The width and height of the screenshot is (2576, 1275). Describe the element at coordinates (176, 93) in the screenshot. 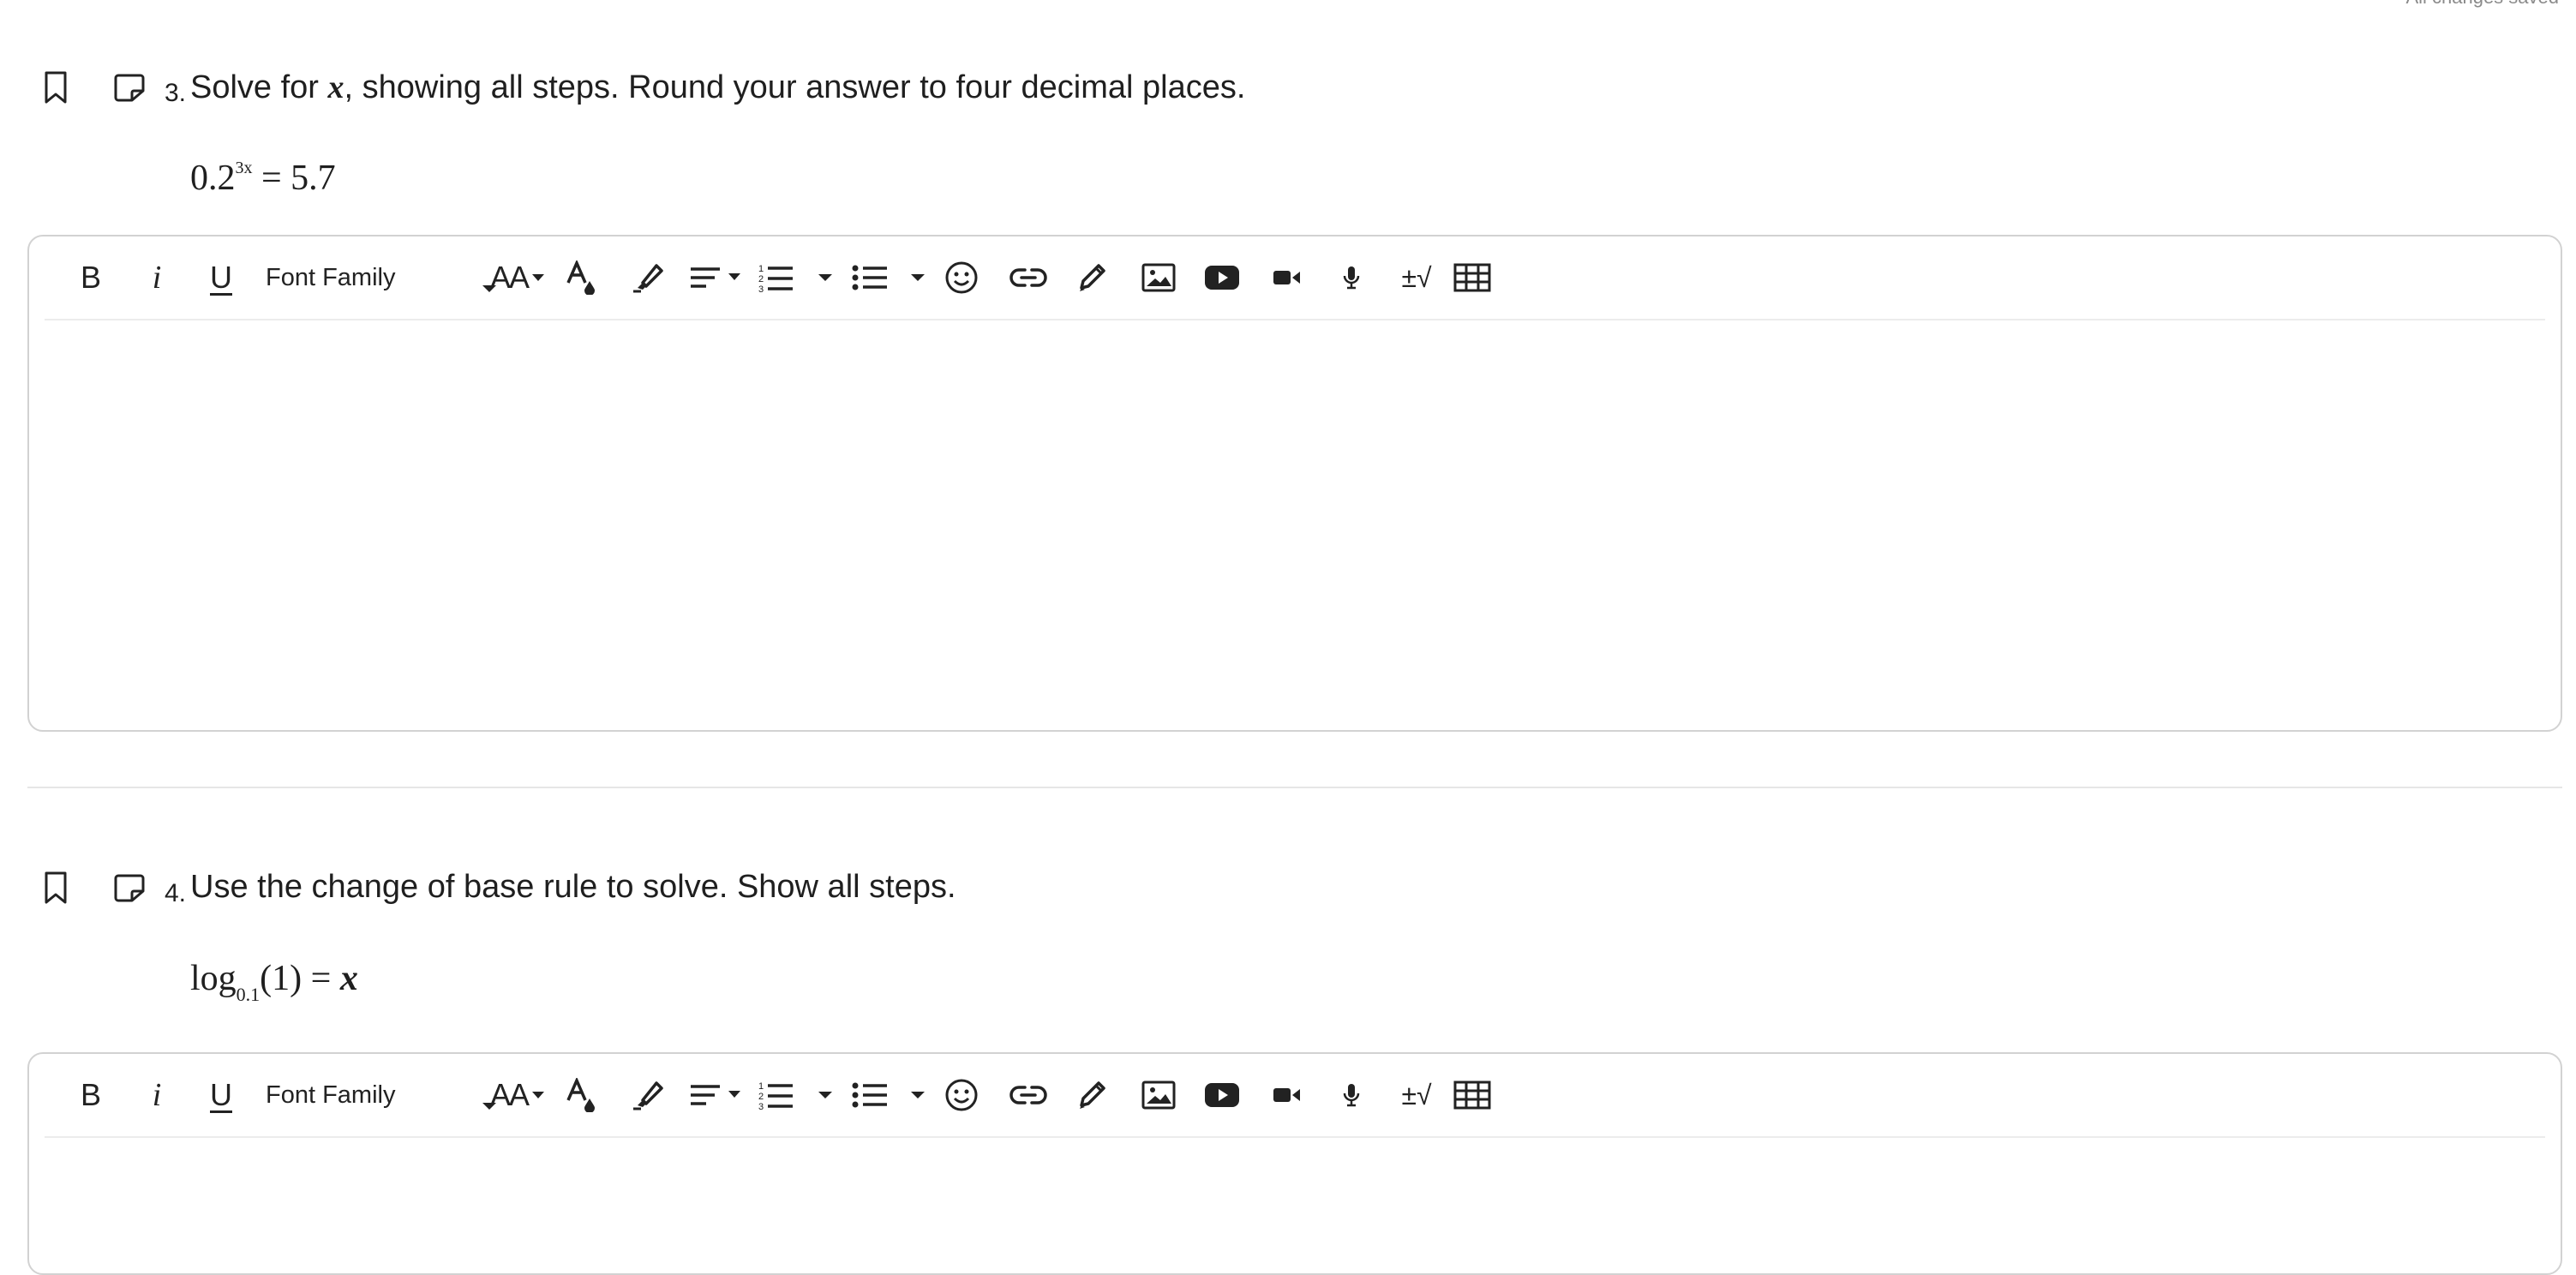

I see `question-number: 3.` at that location.